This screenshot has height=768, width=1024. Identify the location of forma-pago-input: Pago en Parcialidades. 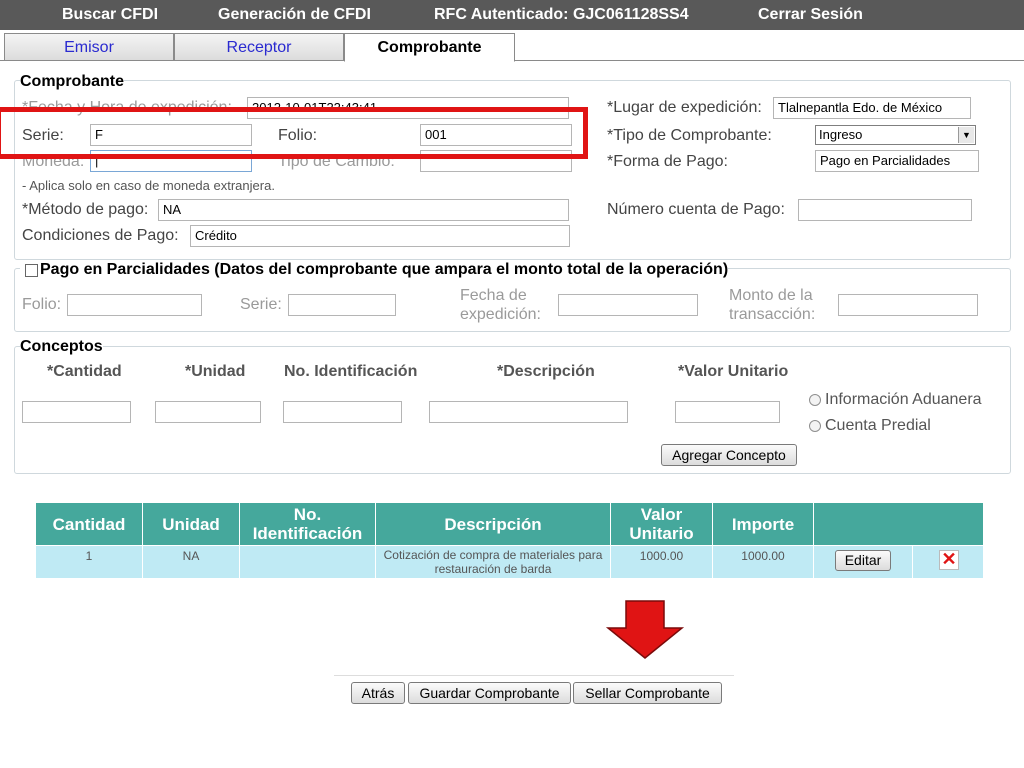
(897, 161).